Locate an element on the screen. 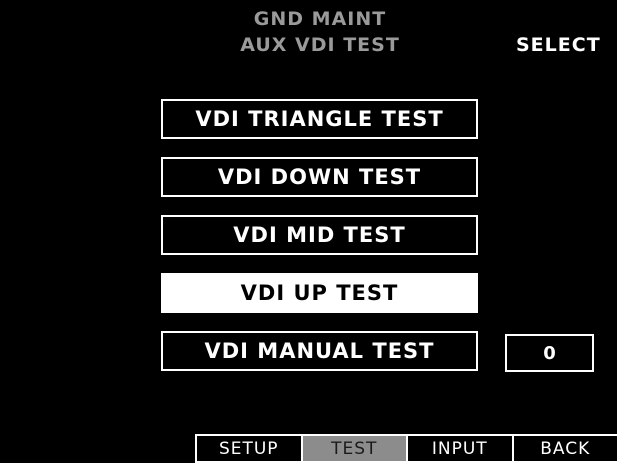 This screenshot has width=617, height=463. softkey-bar: SETUP TEST INPUT BACK is located at coordinates (406, 448).